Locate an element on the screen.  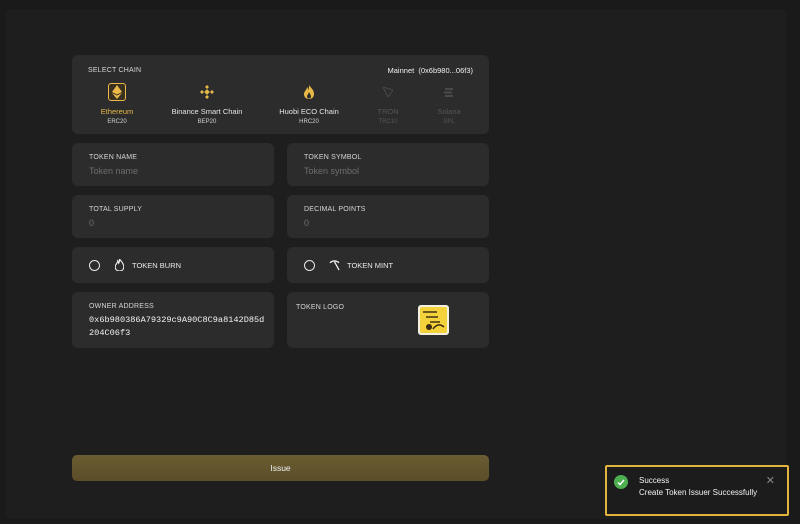
token-symbol-field: TOKEN SYMBOL is located at coordinates (388, 164).